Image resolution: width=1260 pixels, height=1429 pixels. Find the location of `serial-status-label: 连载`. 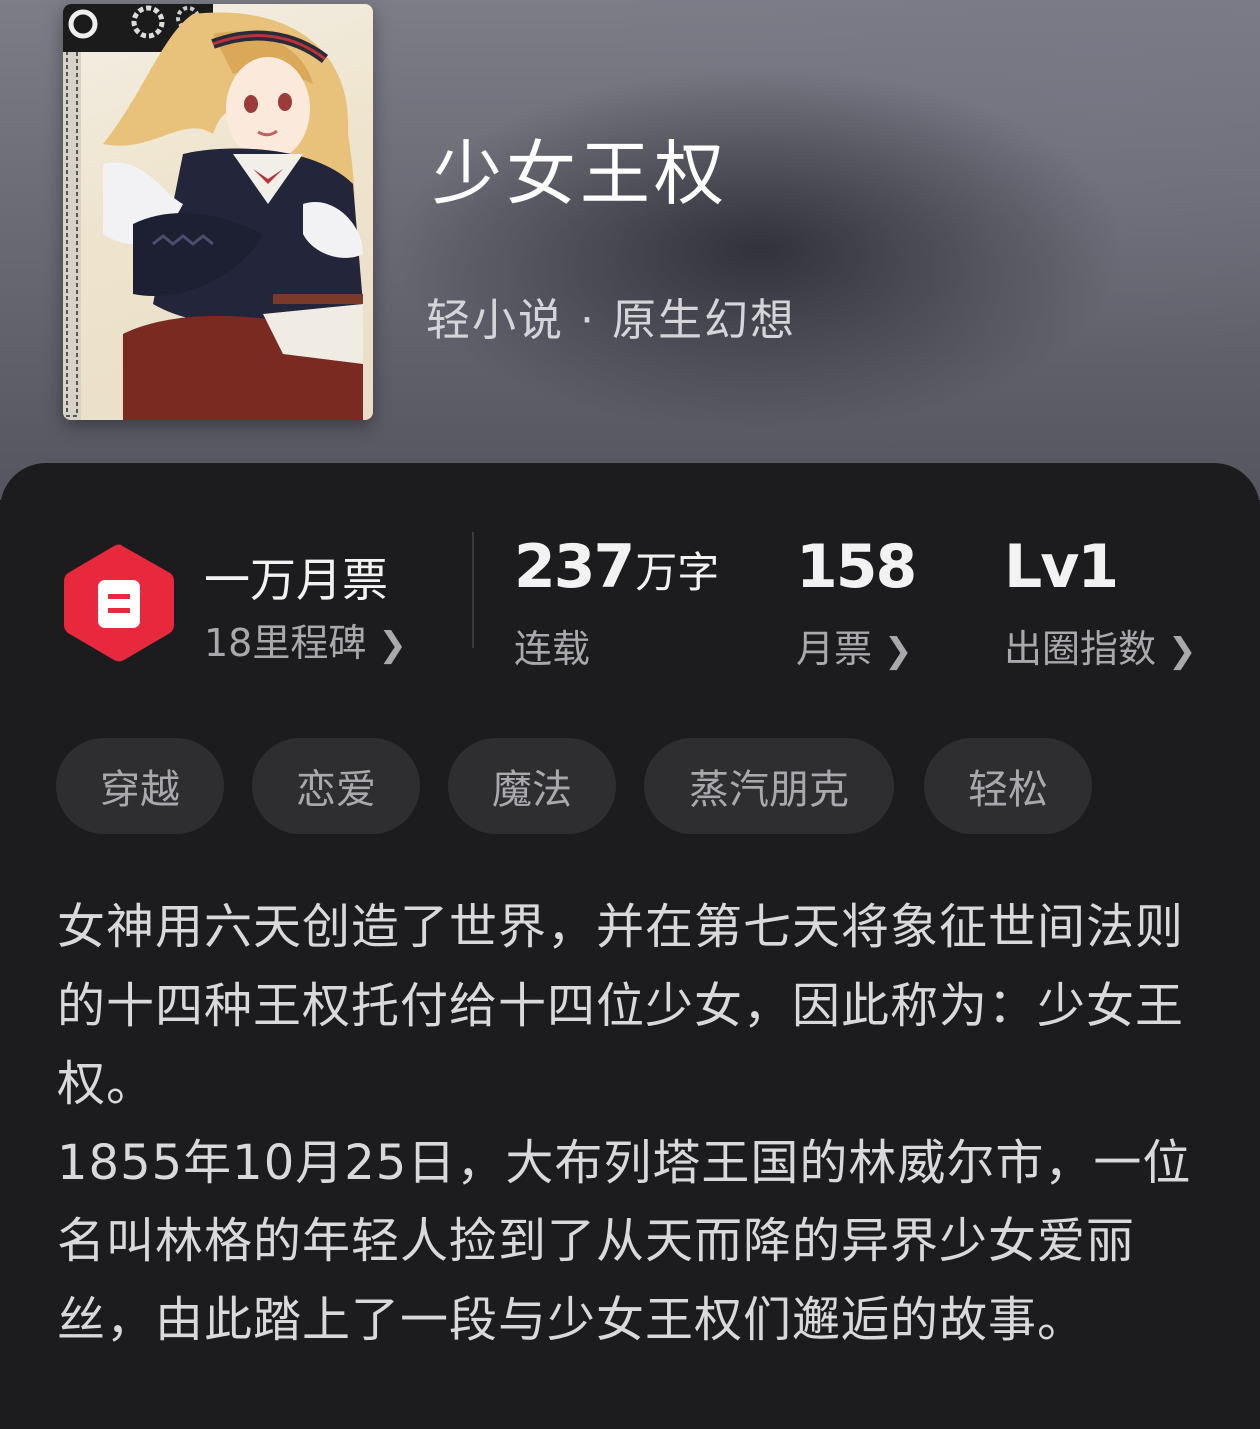

serial-status-label: 连载 is located at coordinates (552, 649).